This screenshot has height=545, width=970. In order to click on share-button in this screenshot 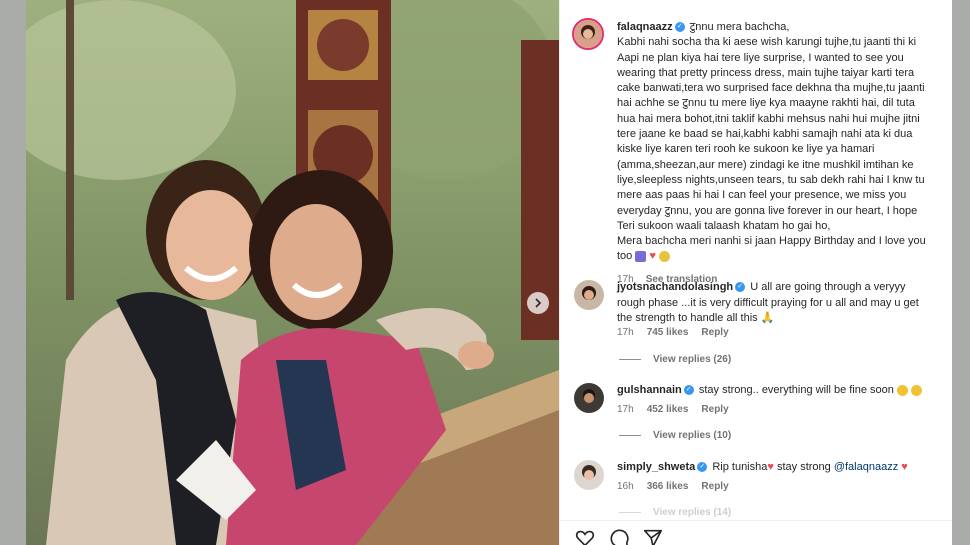, I will do `click(653, 536)`.